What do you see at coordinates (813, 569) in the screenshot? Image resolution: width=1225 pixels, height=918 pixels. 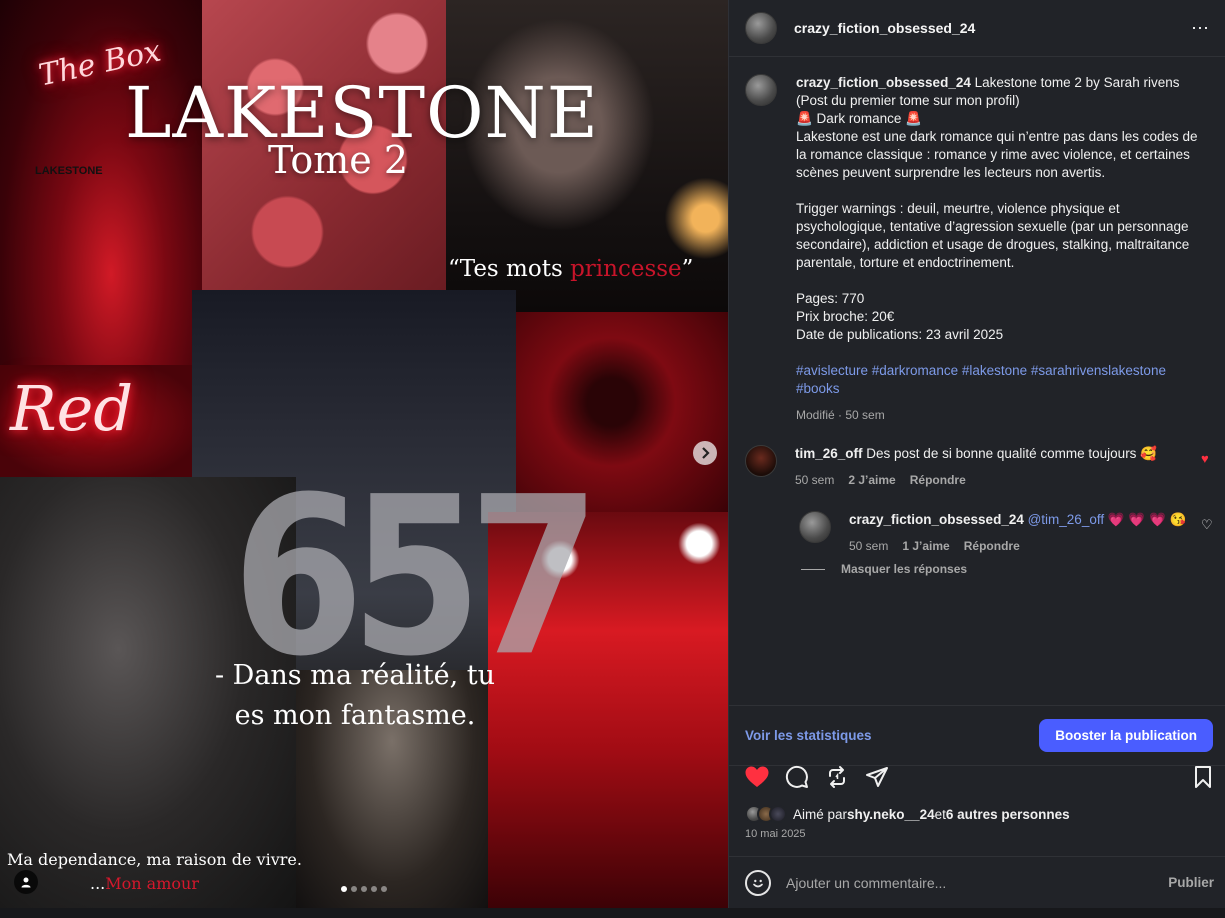 I see `divider` at bounding box center [813, 569].